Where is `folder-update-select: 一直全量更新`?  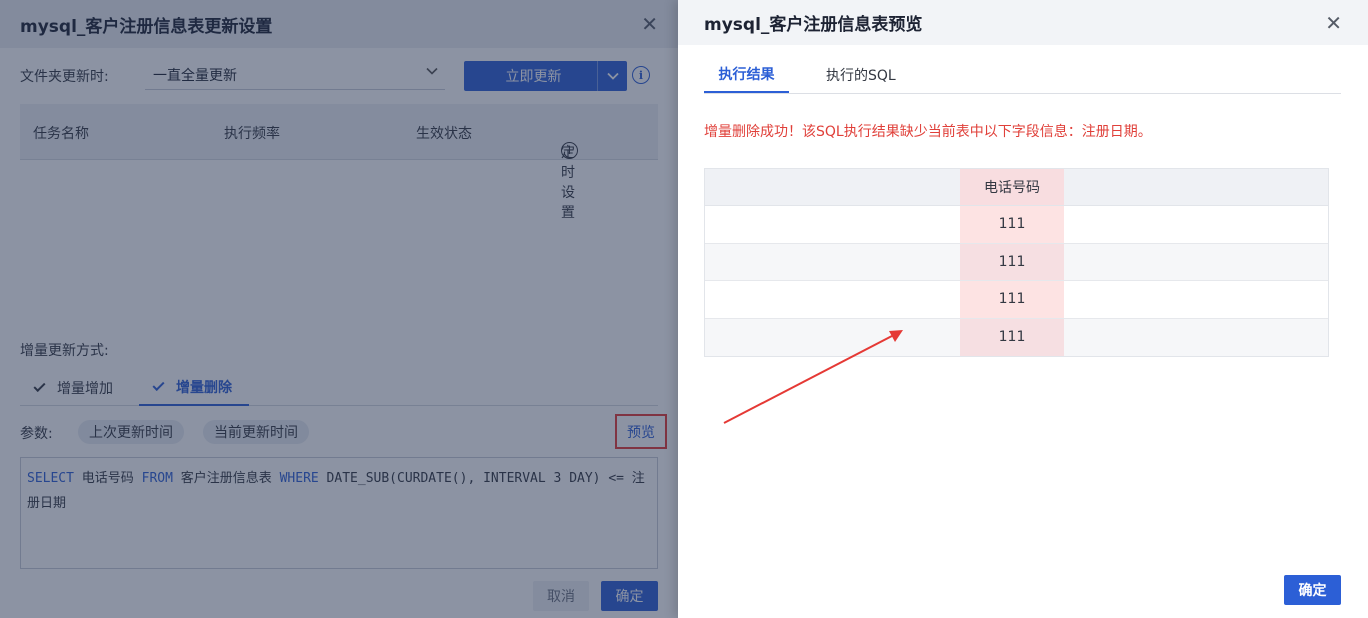
folder-update-select: 一直全量更新 is located at coordinates (295, 75).